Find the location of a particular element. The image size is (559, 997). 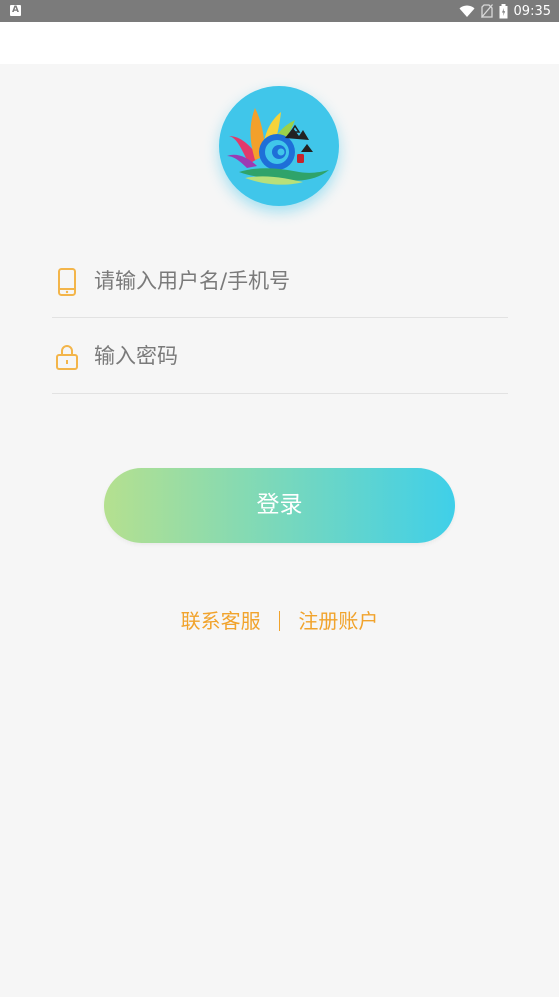

logo-graphic-icon is located at coordinates (278, 146).